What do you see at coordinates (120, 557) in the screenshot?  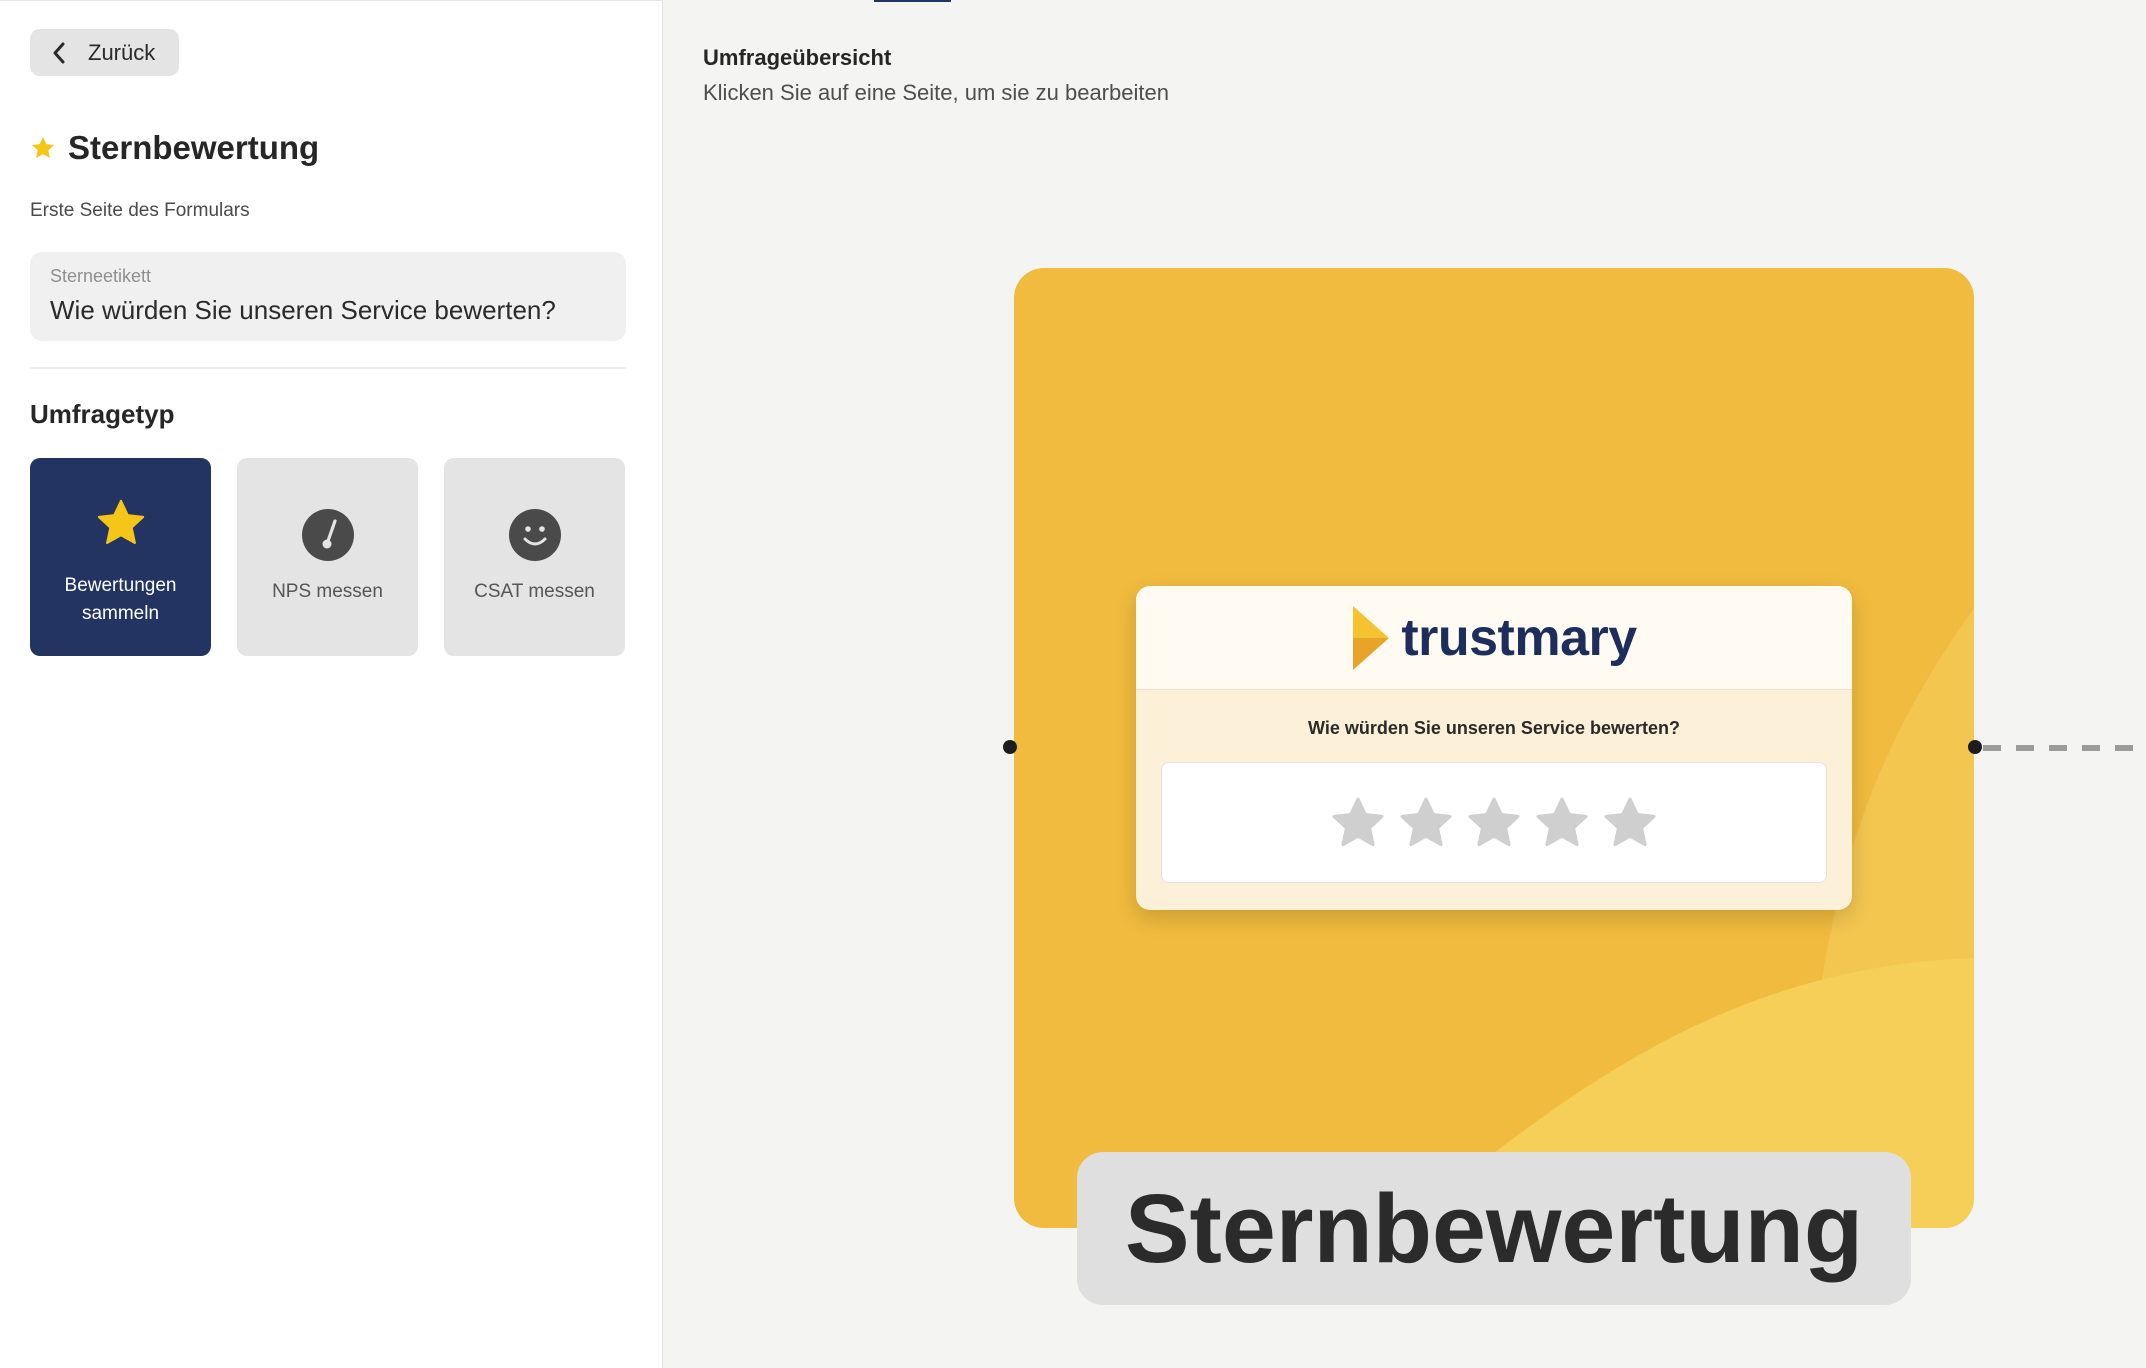 I see `survey-type-collect-reviews: Bewertungen sammeln` at bounding box center [120, 557].